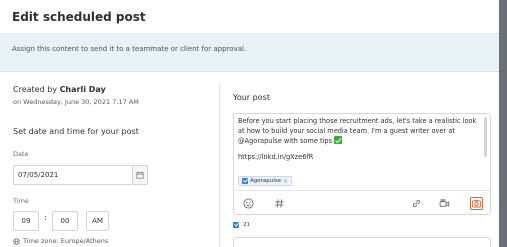  I want to click on video-camera-icon, so click(444, 203).